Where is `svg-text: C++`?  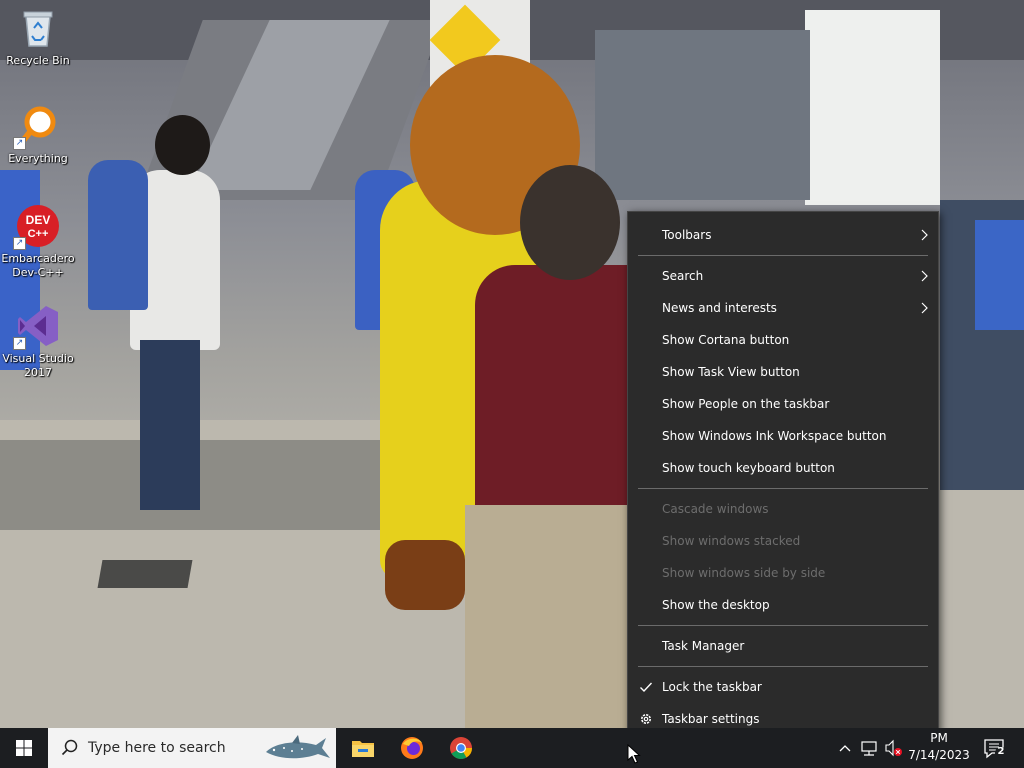
svg-text: C++ is located at coordinates (38, 234).